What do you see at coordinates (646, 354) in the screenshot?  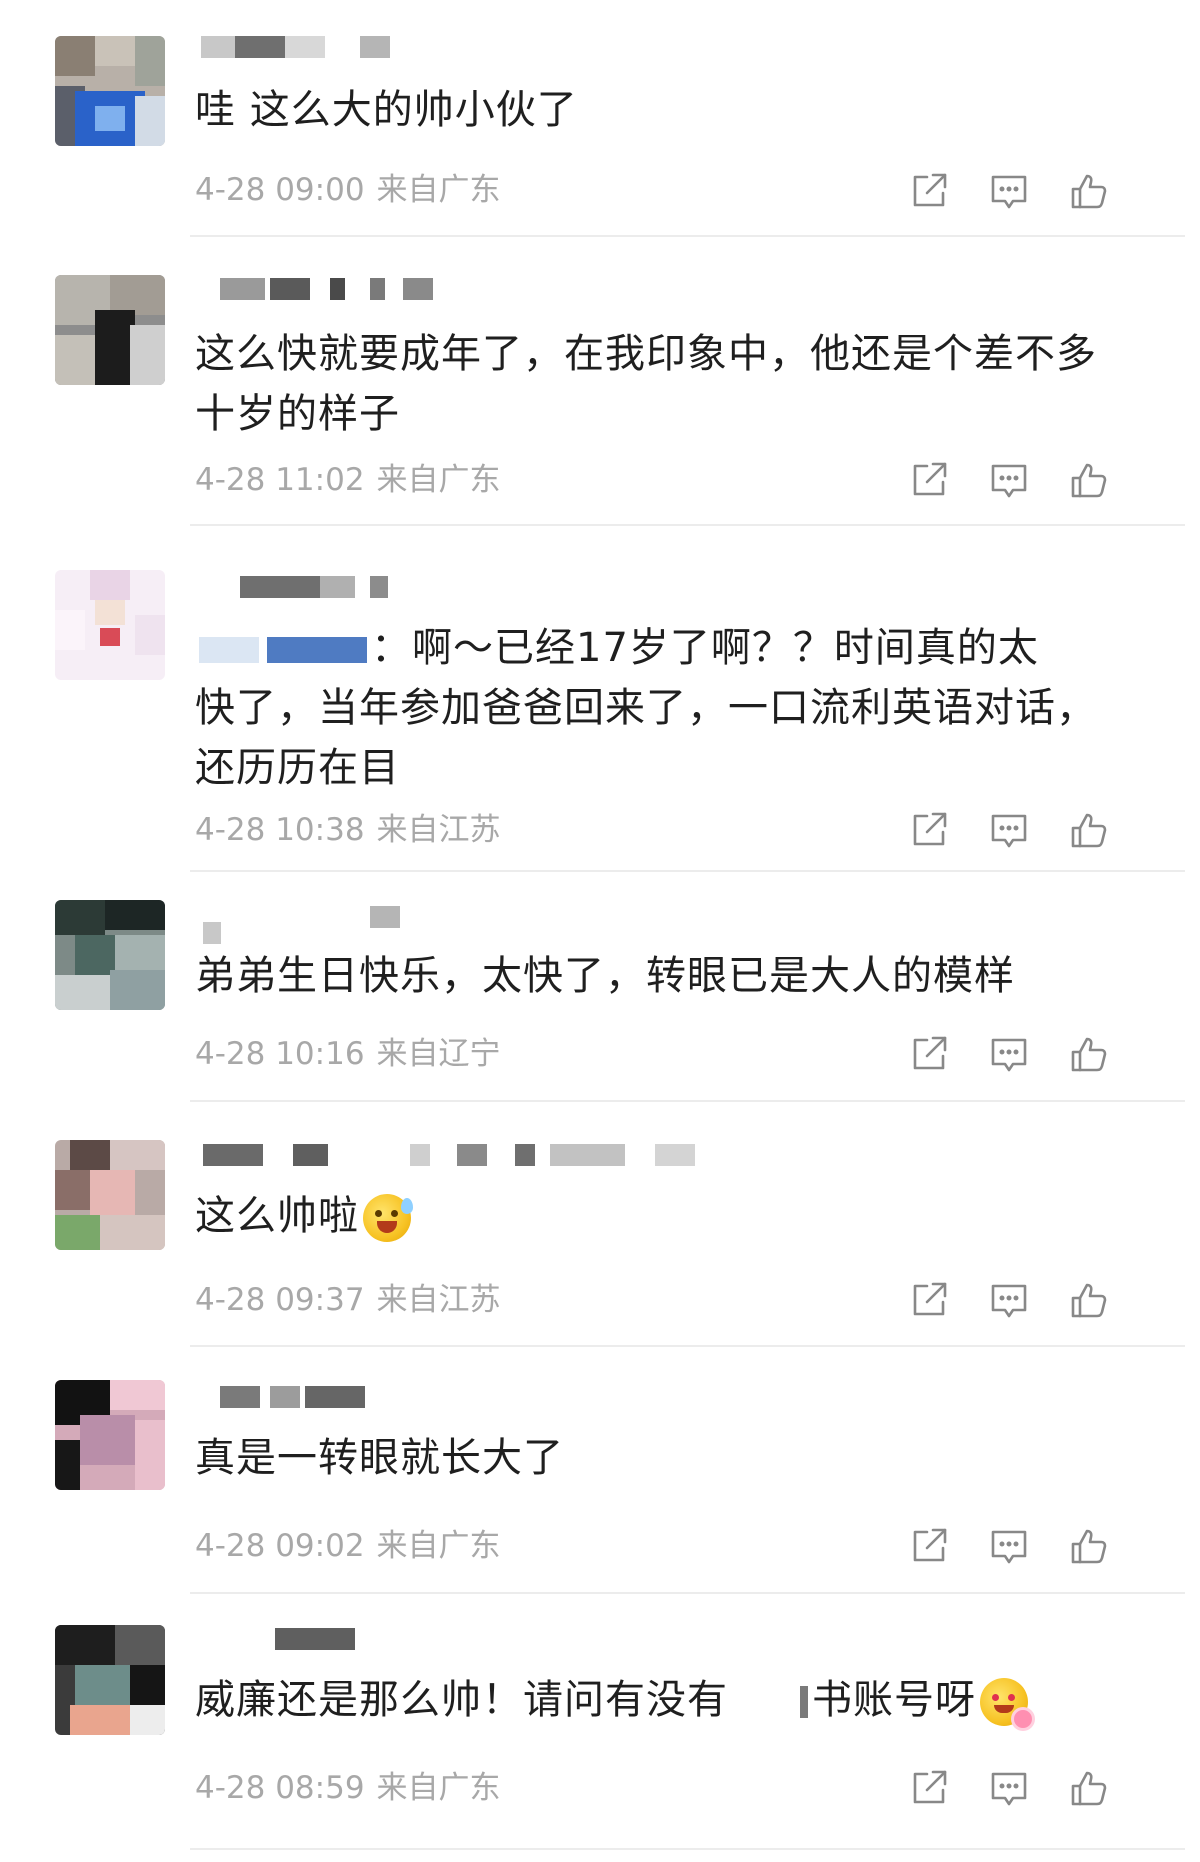 I see `comment-text-line: 这么快就要成年了，在我印象中，他还是个差不多` at bounding box center [646, 354].